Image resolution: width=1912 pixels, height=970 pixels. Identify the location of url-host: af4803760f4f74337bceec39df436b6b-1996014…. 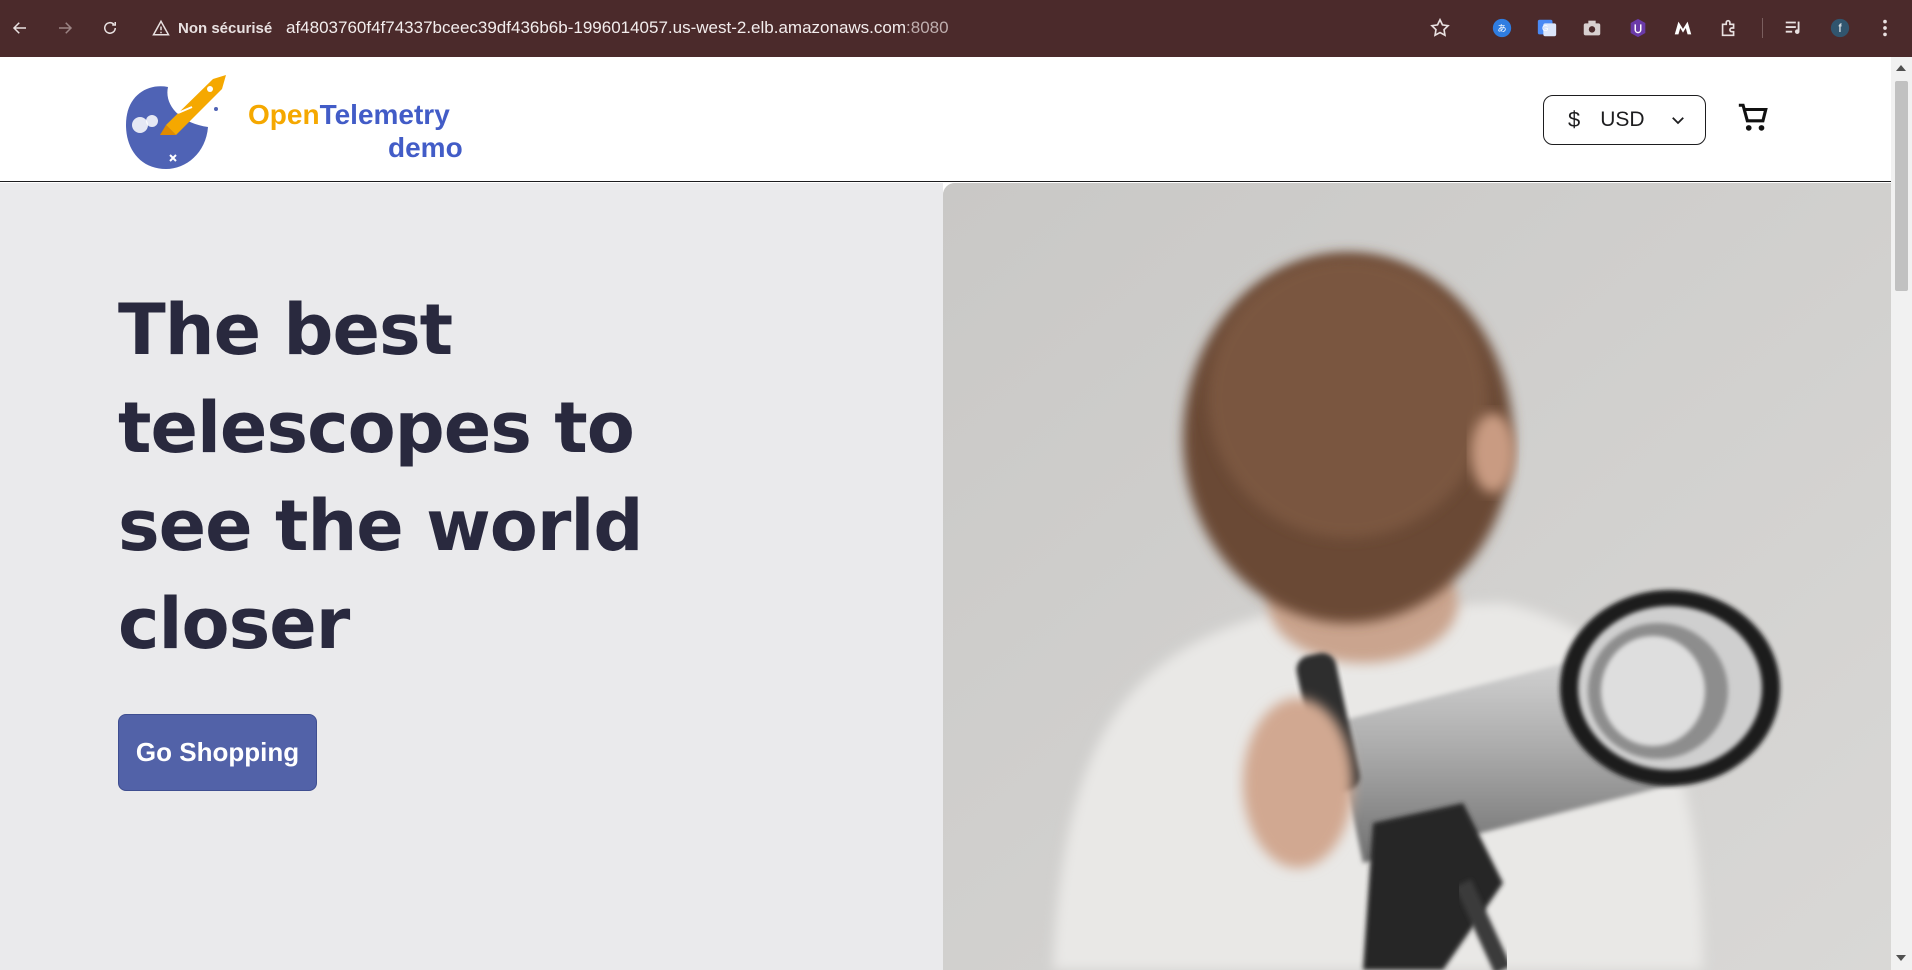
(596, 27).